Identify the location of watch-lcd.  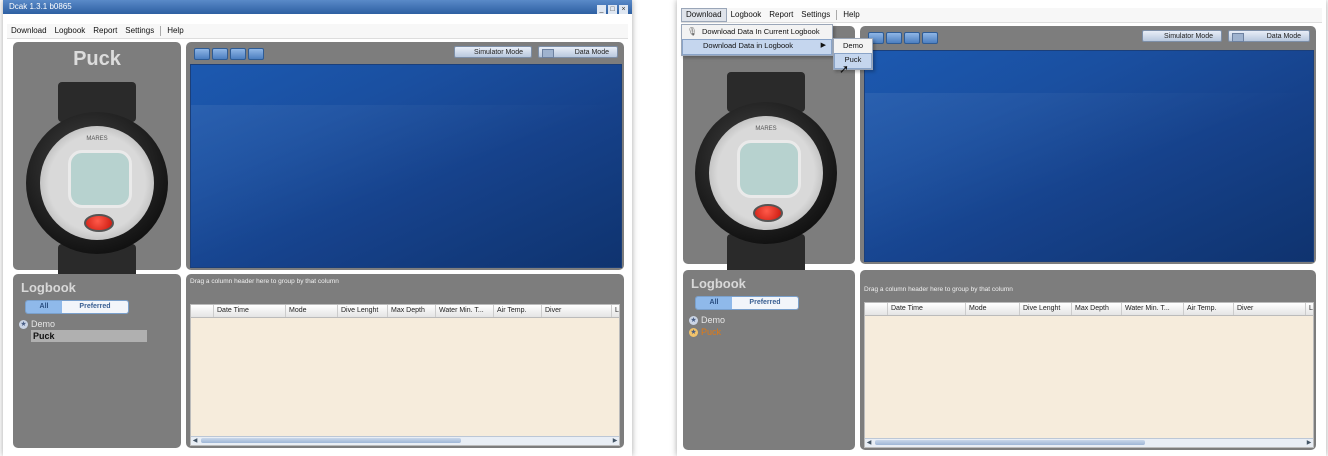
(769, 169).